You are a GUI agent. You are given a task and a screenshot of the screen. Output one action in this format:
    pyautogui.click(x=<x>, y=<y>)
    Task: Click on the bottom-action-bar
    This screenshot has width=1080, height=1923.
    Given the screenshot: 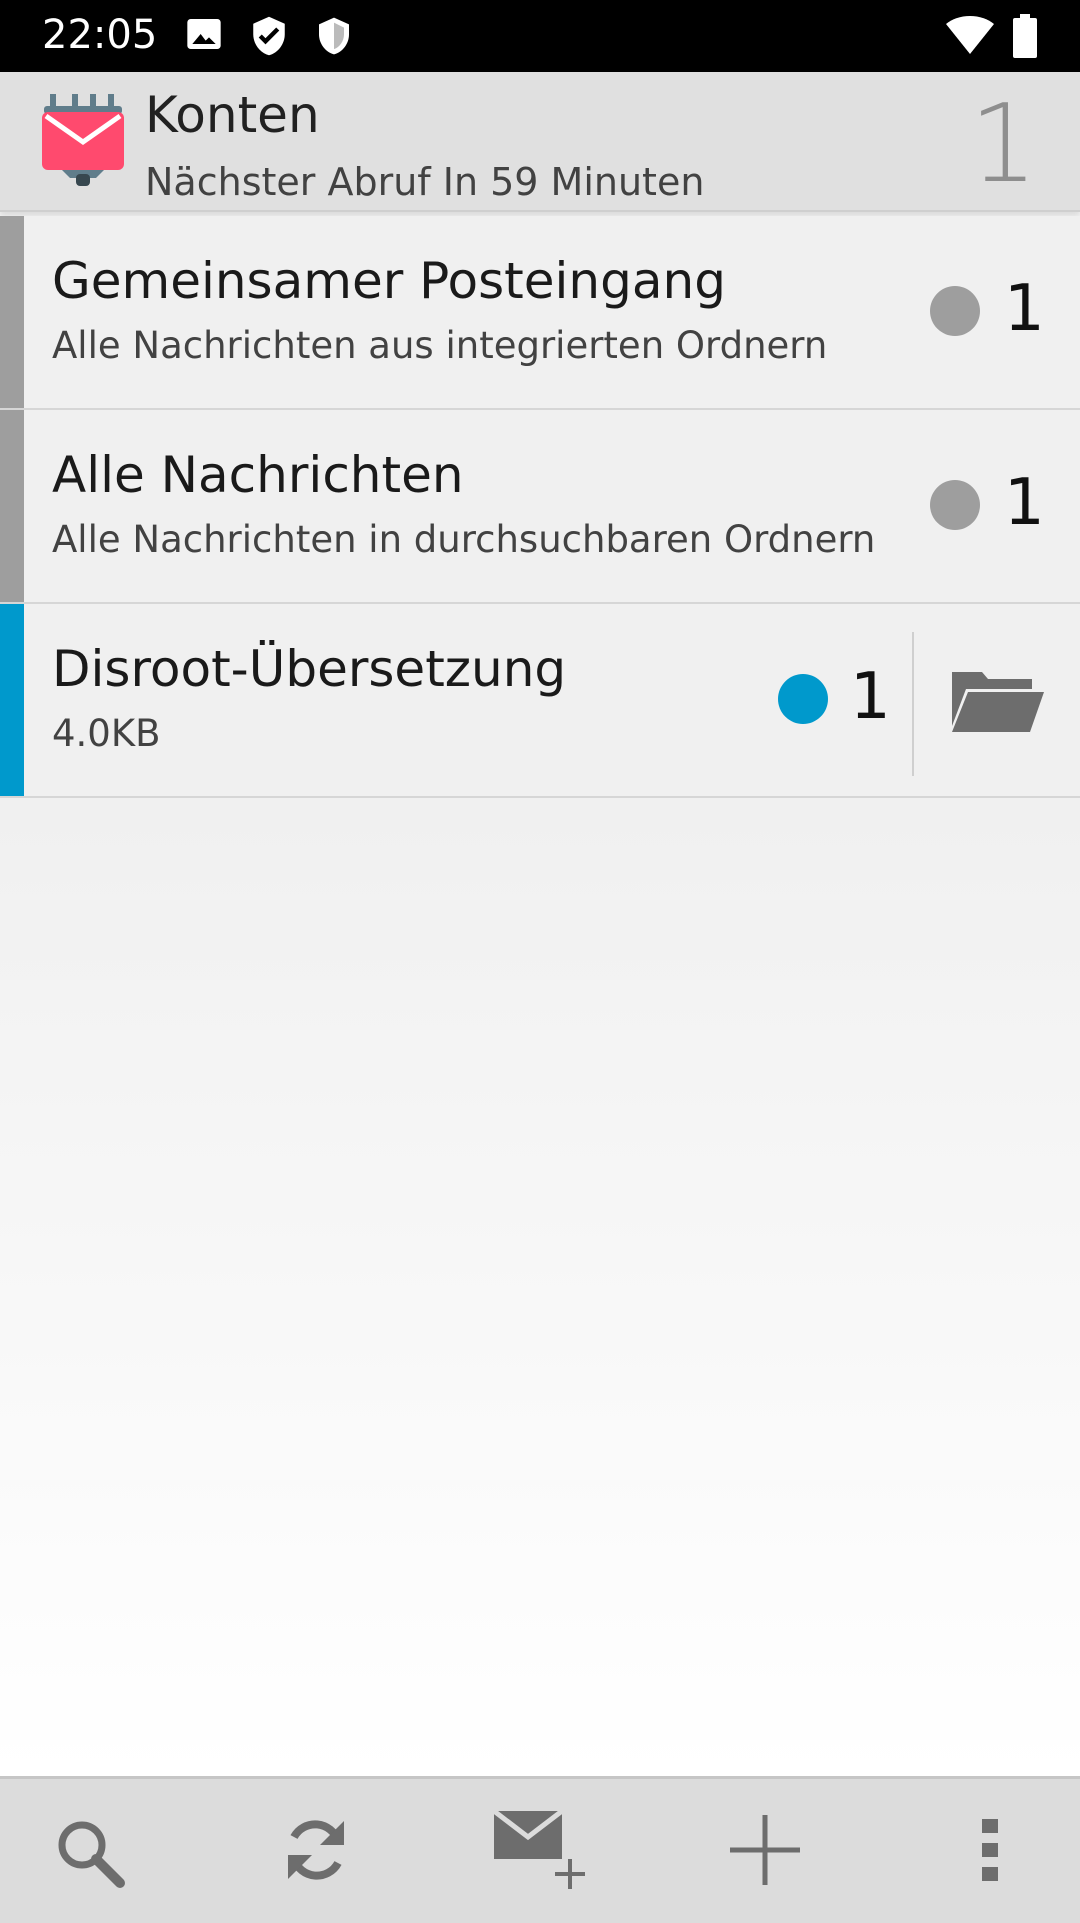 What is the action you would take?
    pyautogui.click(x=540, y=1849)
    